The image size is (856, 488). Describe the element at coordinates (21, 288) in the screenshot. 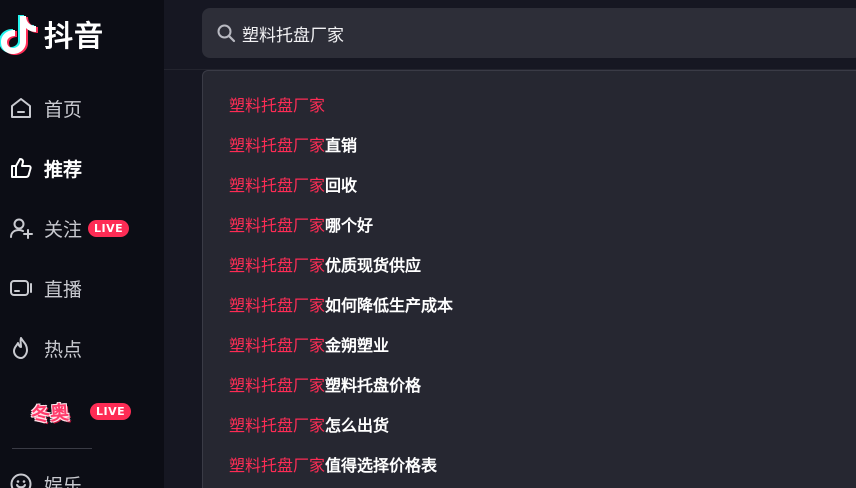

I see `live-camera-icon` at that location.